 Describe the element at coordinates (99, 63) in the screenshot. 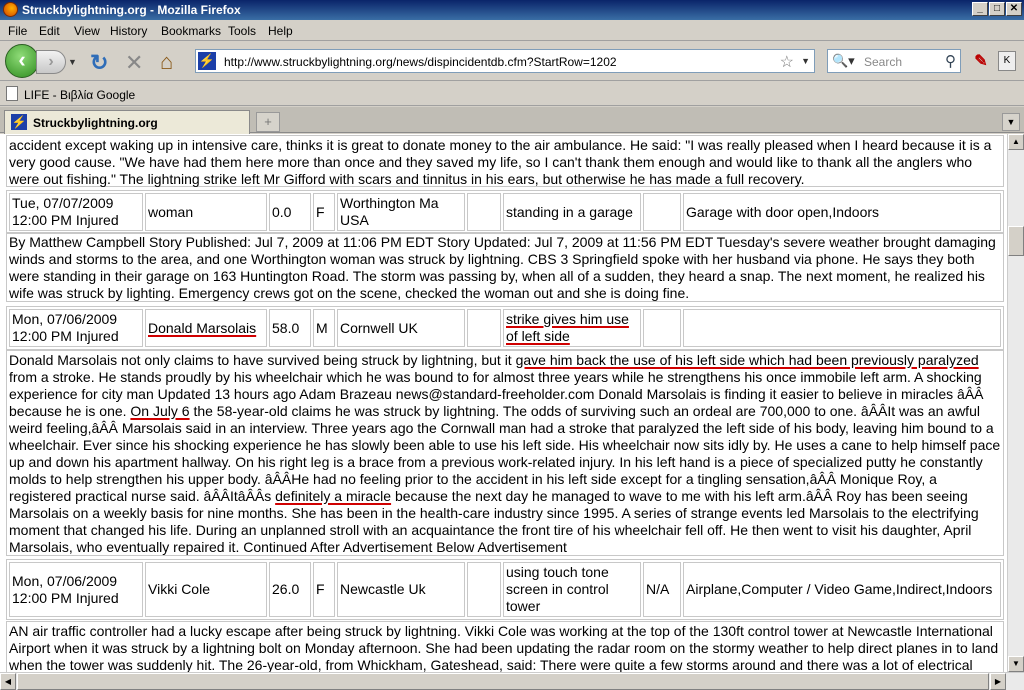

I see `reload-icon: ↻` at that location.